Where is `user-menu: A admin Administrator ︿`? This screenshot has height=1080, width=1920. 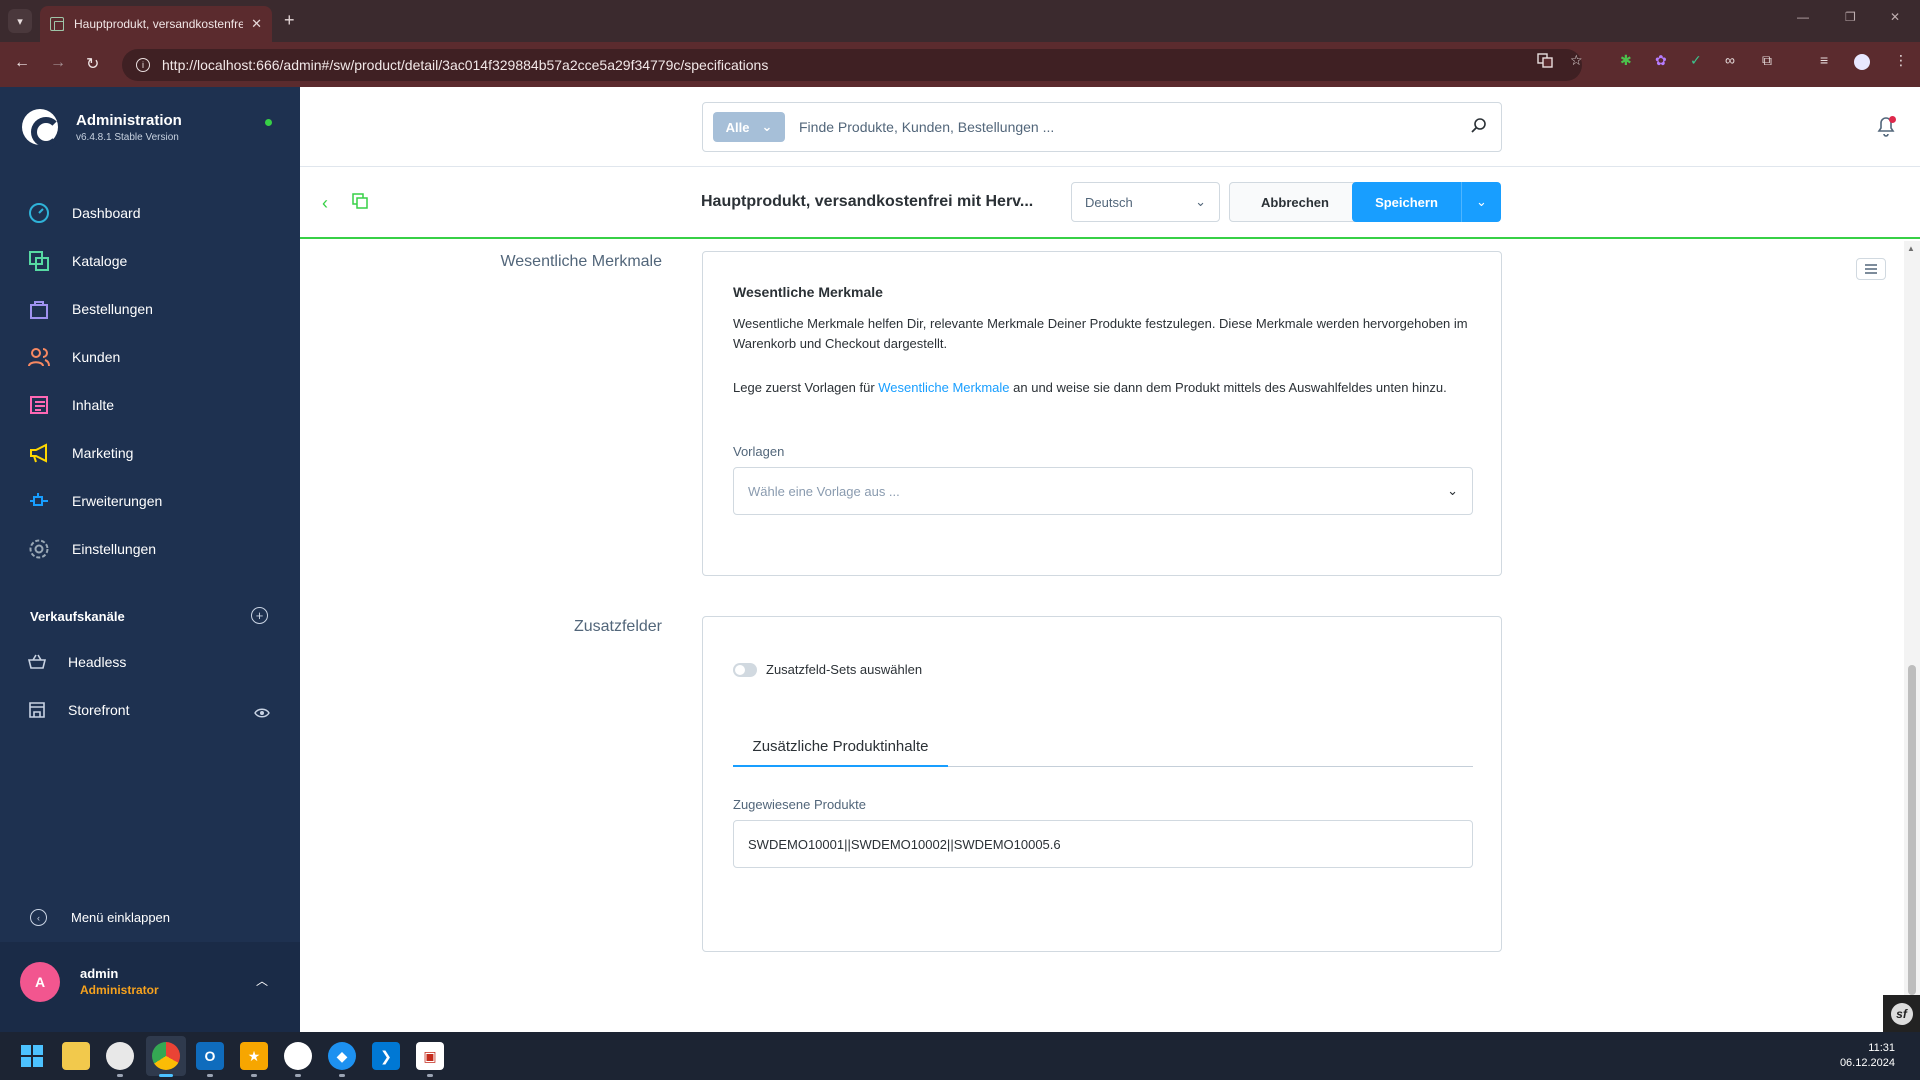
user-menu: A admin Administrator ︿ is located at coordinates (150, 987).